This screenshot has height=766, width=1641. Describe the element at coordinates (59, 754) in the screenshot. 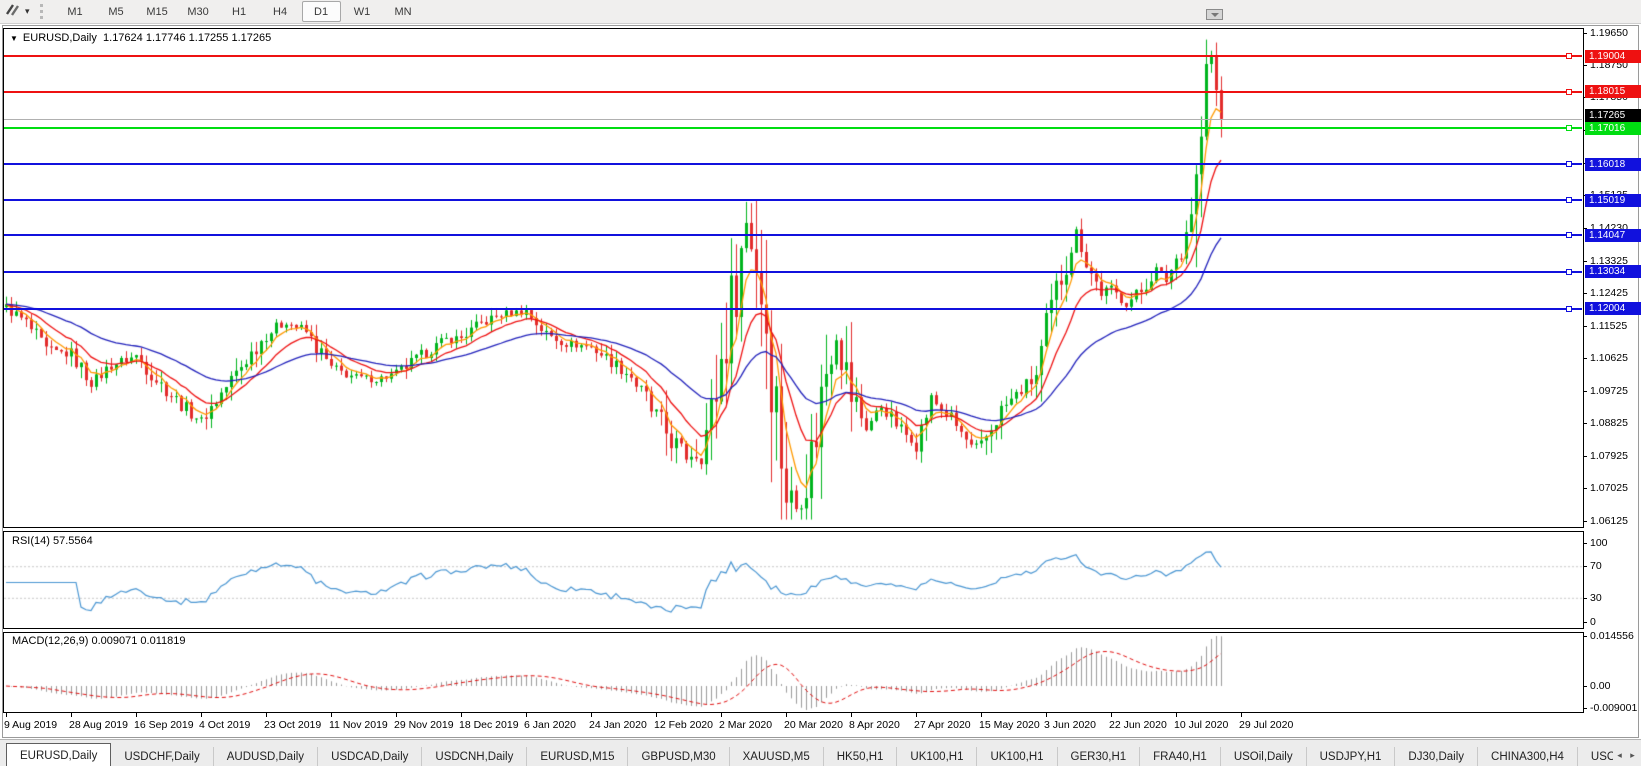

I see `chart-tab-eurusd-daily: EURUSD,Daily` at that location.